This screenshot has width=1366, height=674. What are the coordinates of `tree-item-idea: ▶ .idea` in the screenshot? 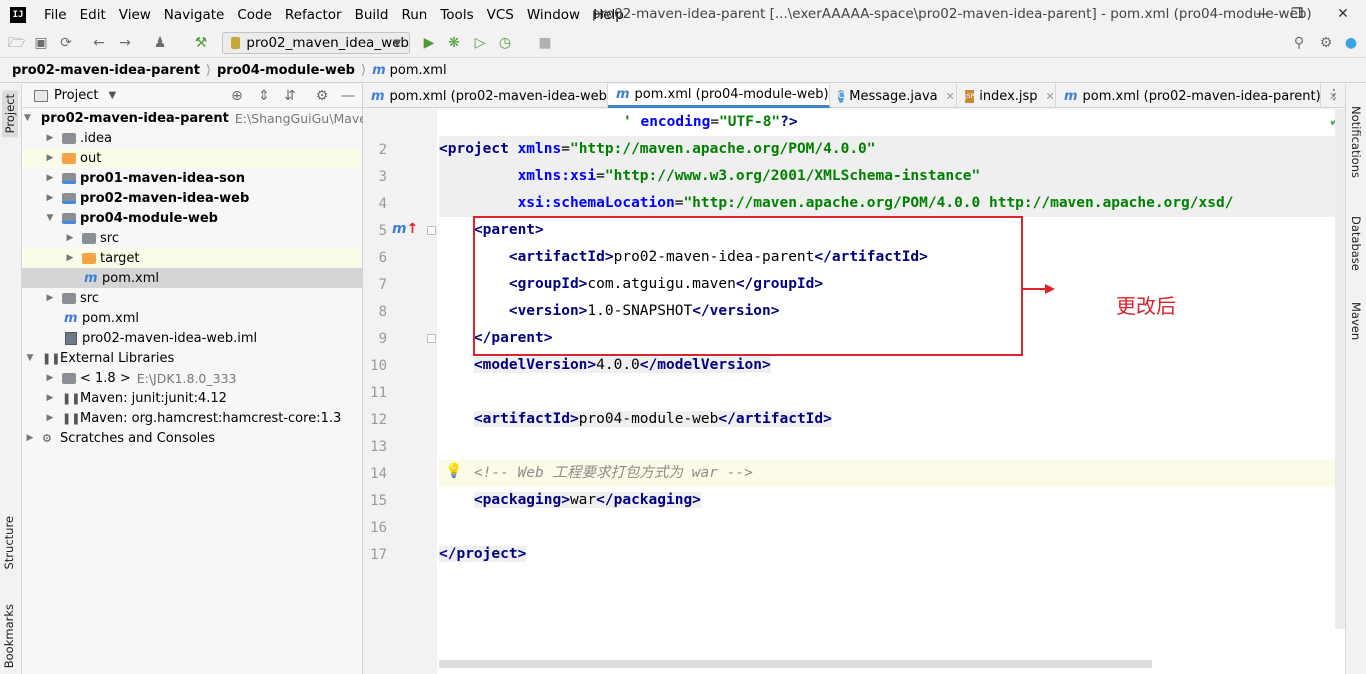 It's located at (192, 138).